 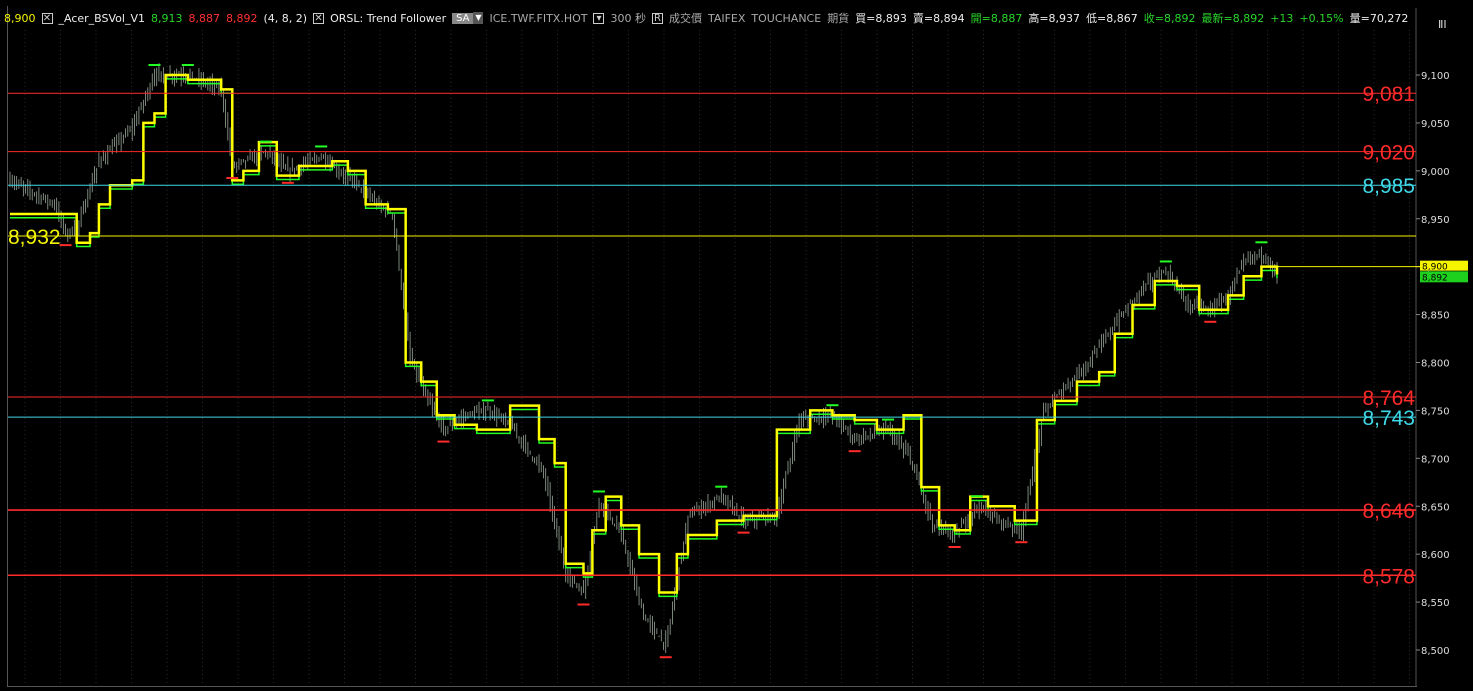 I want to click on y-tick-label: 8,650, so click(x=1435, y=507).